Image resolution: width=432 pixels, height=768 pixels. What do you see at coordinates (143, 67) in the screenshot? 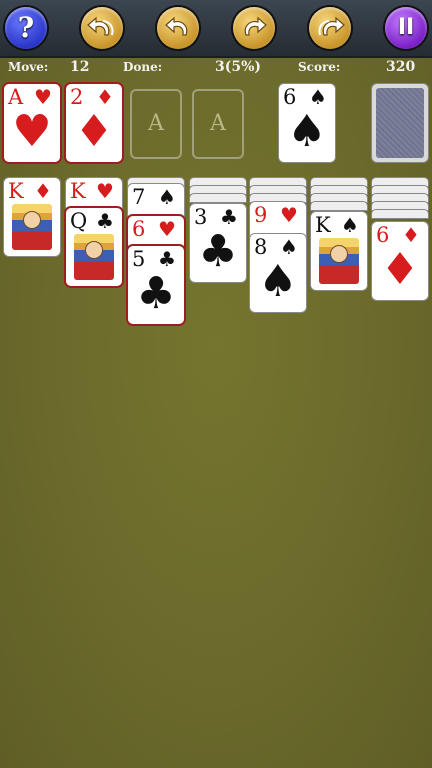
I see `done-label: Done:` at bounding box center [143, 67].